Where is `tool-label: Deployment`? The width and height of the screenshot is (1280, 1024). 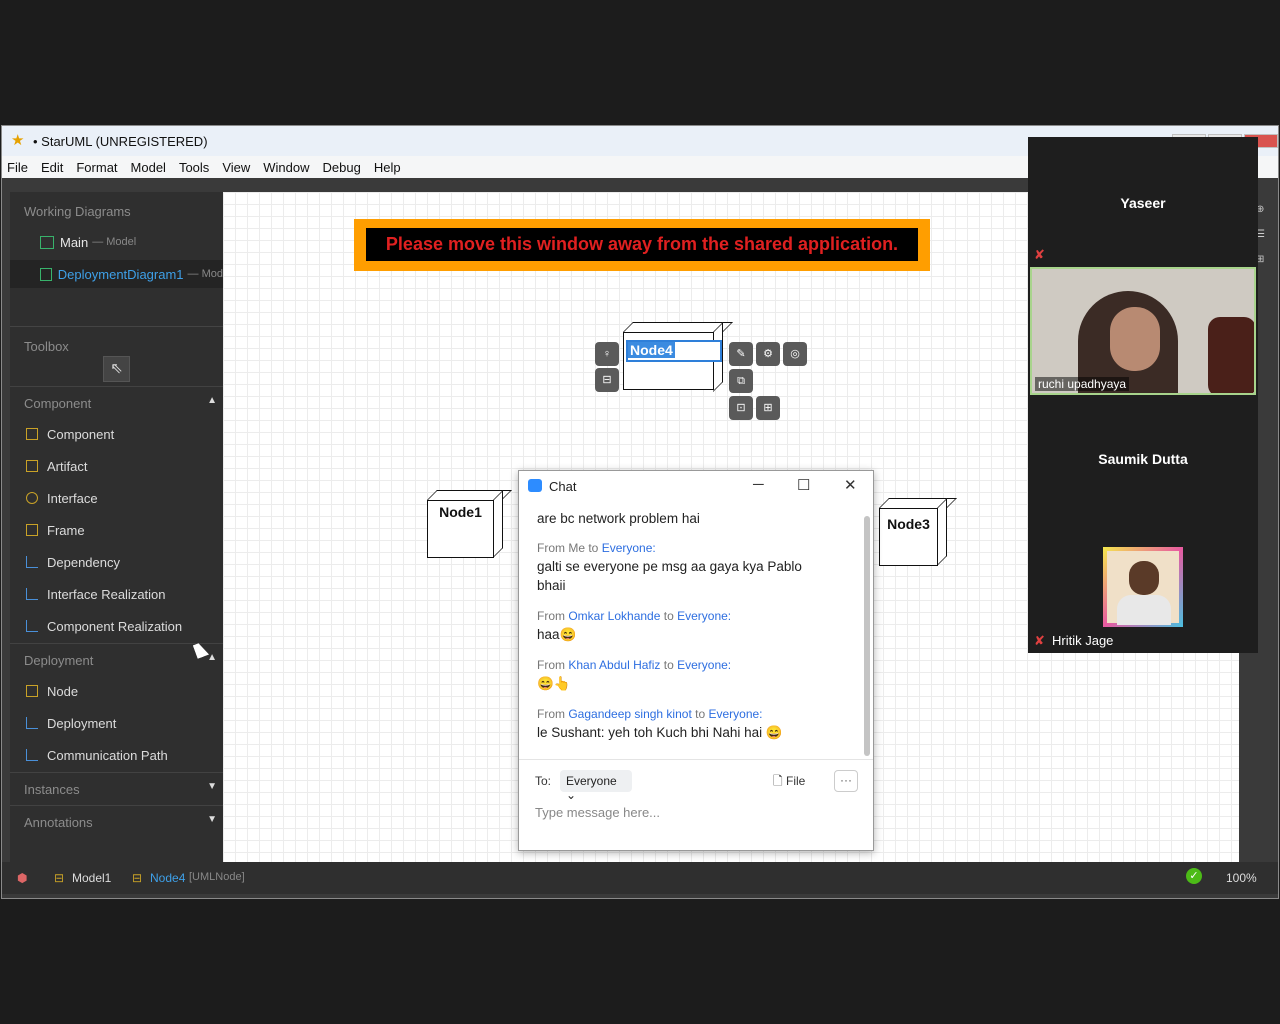
tool-label: Deployment is located at coordinates (82, 723).